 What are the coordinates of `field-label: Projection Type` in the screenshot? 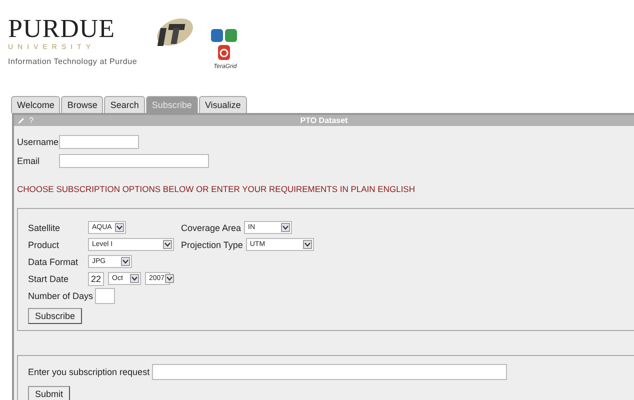 It's located at (212, 245).